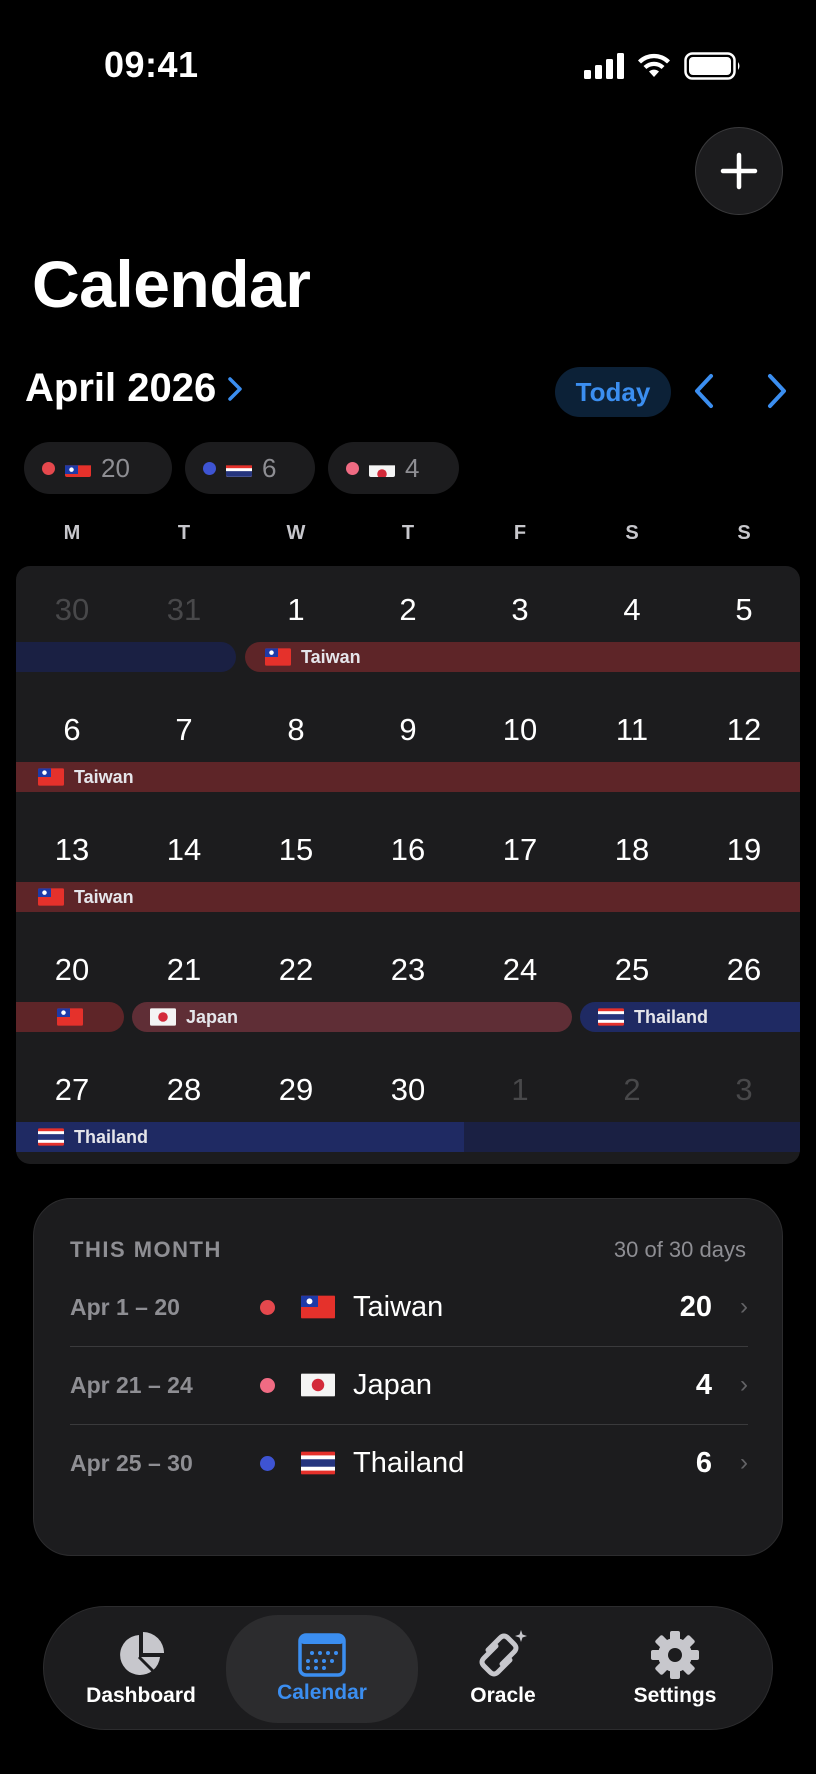  I want to click on today-button: Today, so click(613, 392).